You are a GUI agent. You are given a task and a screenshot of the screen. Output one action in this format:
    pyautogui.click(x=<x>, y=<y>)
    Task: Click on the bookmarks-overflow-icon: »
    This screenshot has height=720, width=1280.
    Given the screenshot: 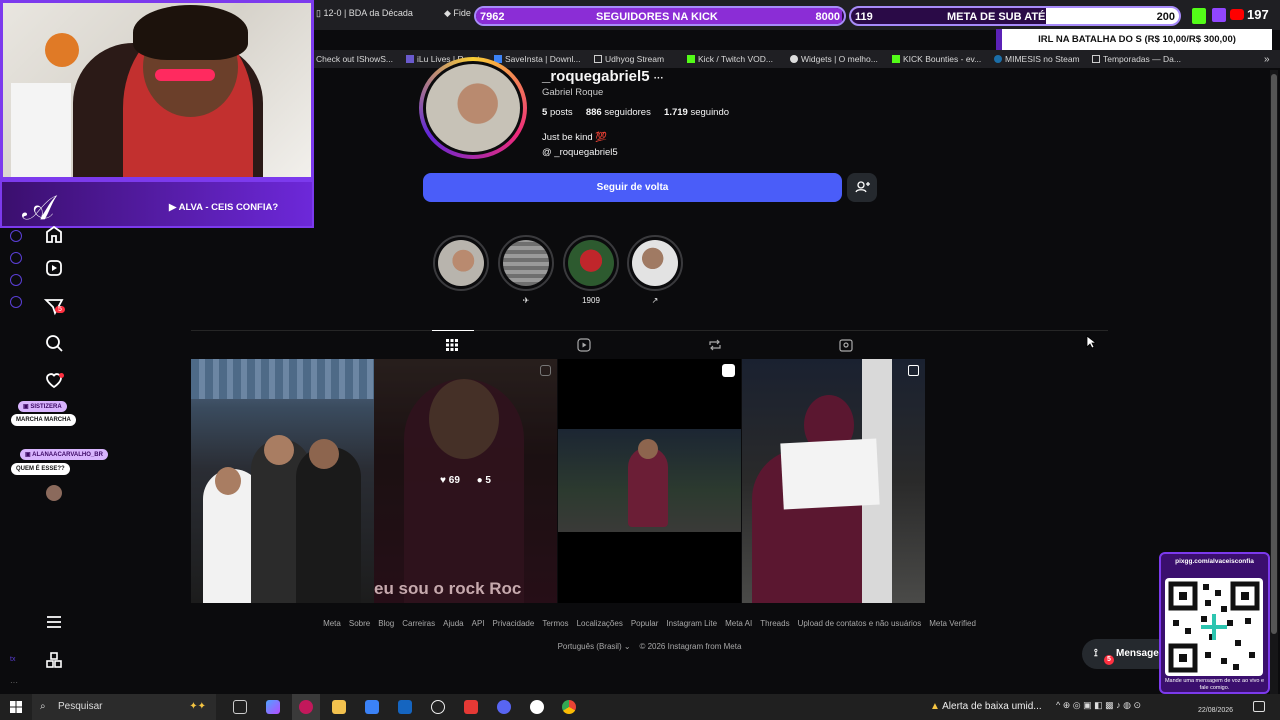 What is the action you would take?
    pyautogui.click(x=1267, y=59)
    